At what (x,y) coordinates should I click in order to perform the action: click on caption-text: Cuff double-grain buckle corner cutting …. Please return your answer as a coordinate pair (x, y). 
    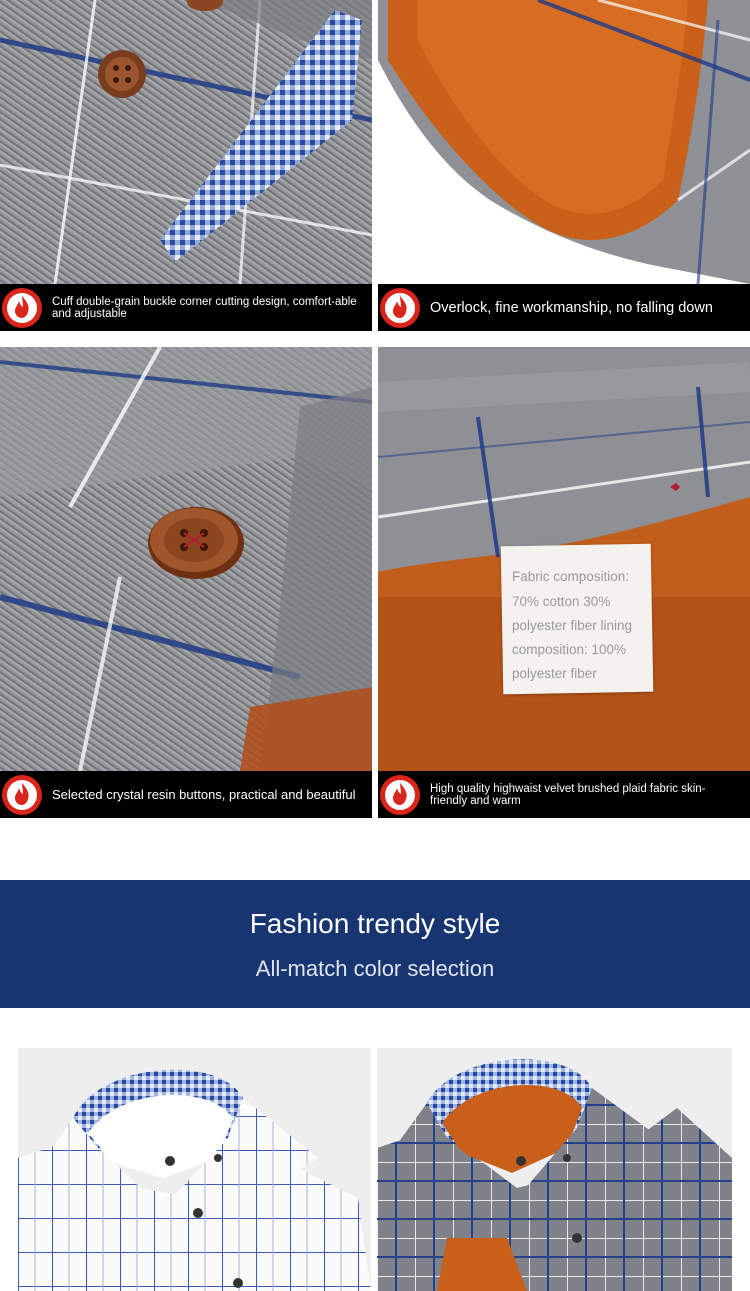
    Looking at the image, I should click on (204, 307).